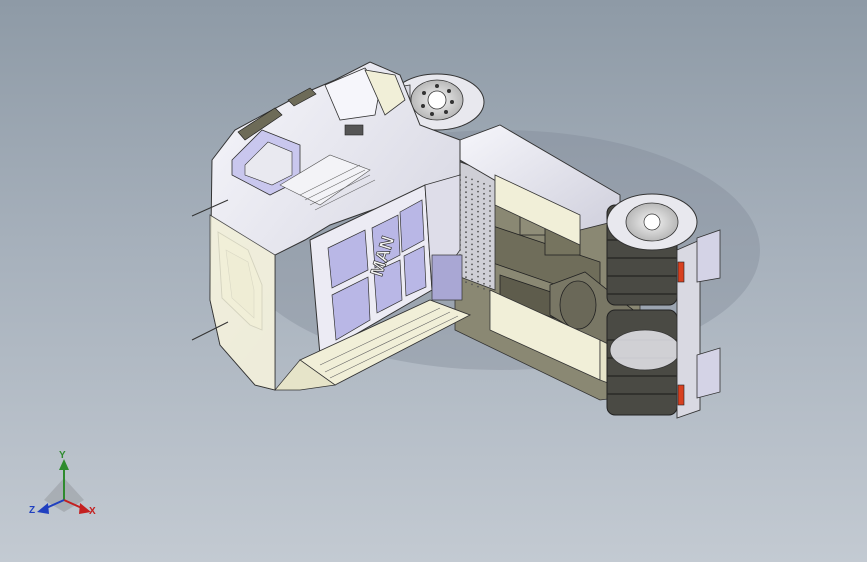 The height and width of the screenshot is (562, 867). Describe the element at coordinates (698, 324) in the screenshot. I see `rear-bumper` at that location.